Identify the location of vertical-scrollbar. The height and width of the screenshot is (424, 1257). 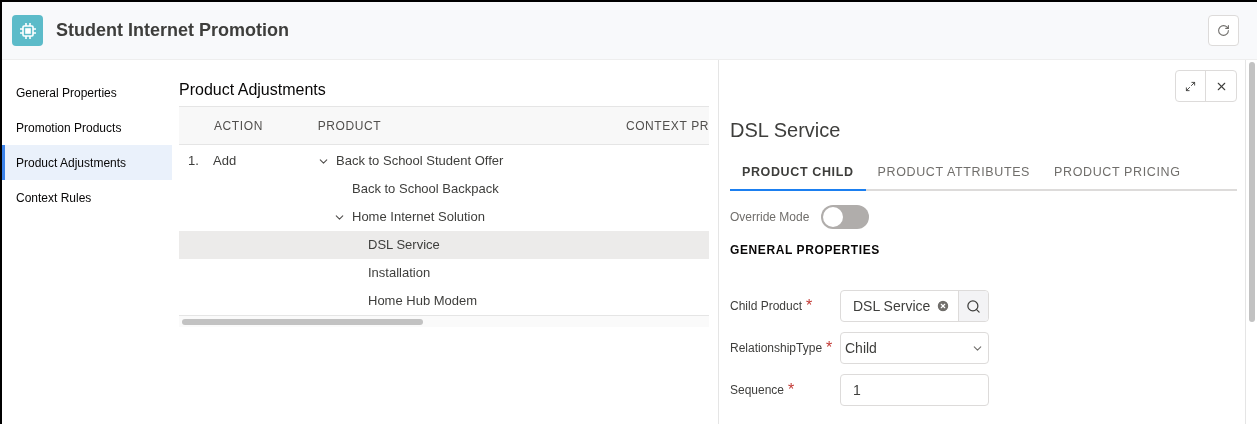
(1251, 242).